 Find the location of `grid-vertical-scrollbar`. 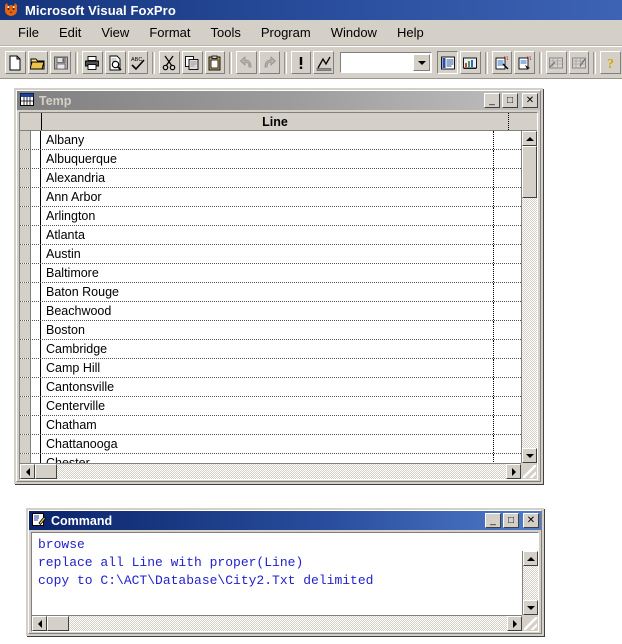

grid-vertical-scrollbar is located at coordinates (529, 297).